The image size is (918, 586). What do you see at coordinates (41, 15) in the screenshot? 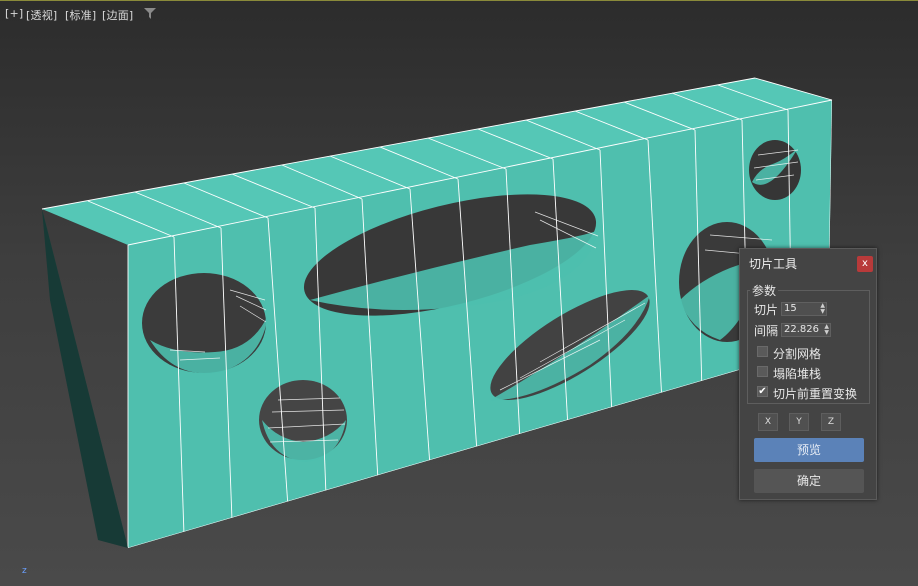
I see `viewport-menu-view: [透视]` at bounding box center [41, 15].